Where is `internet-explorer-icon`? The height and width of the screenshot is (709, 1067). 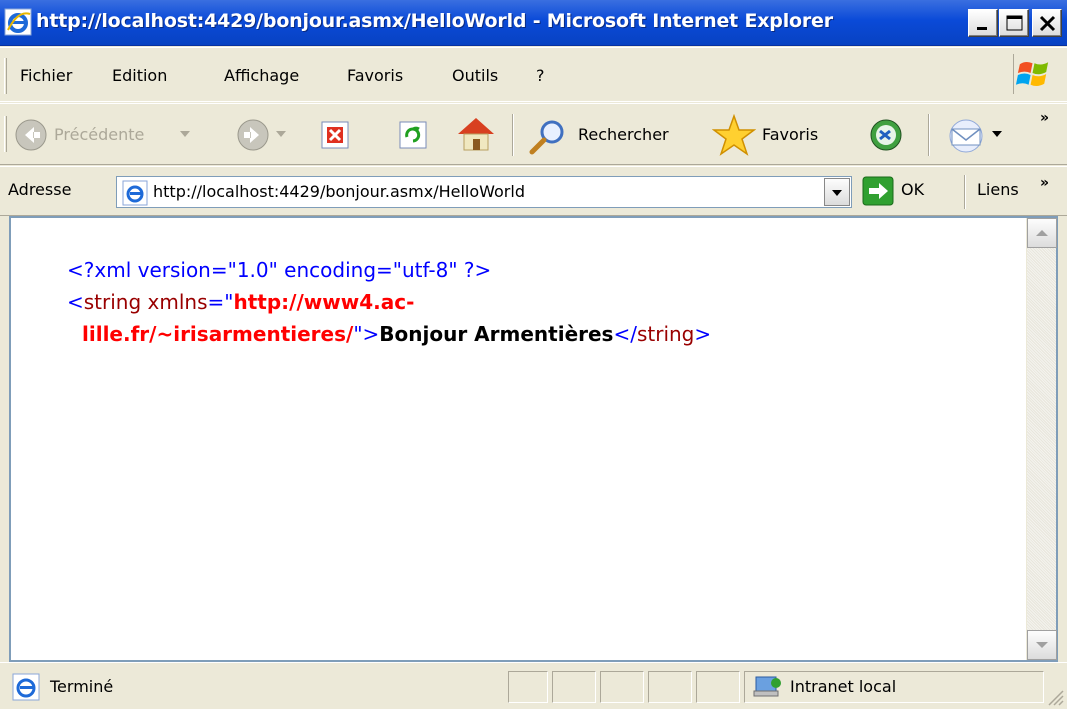 internet-explorer-icon is located at coordinates (18, 22).